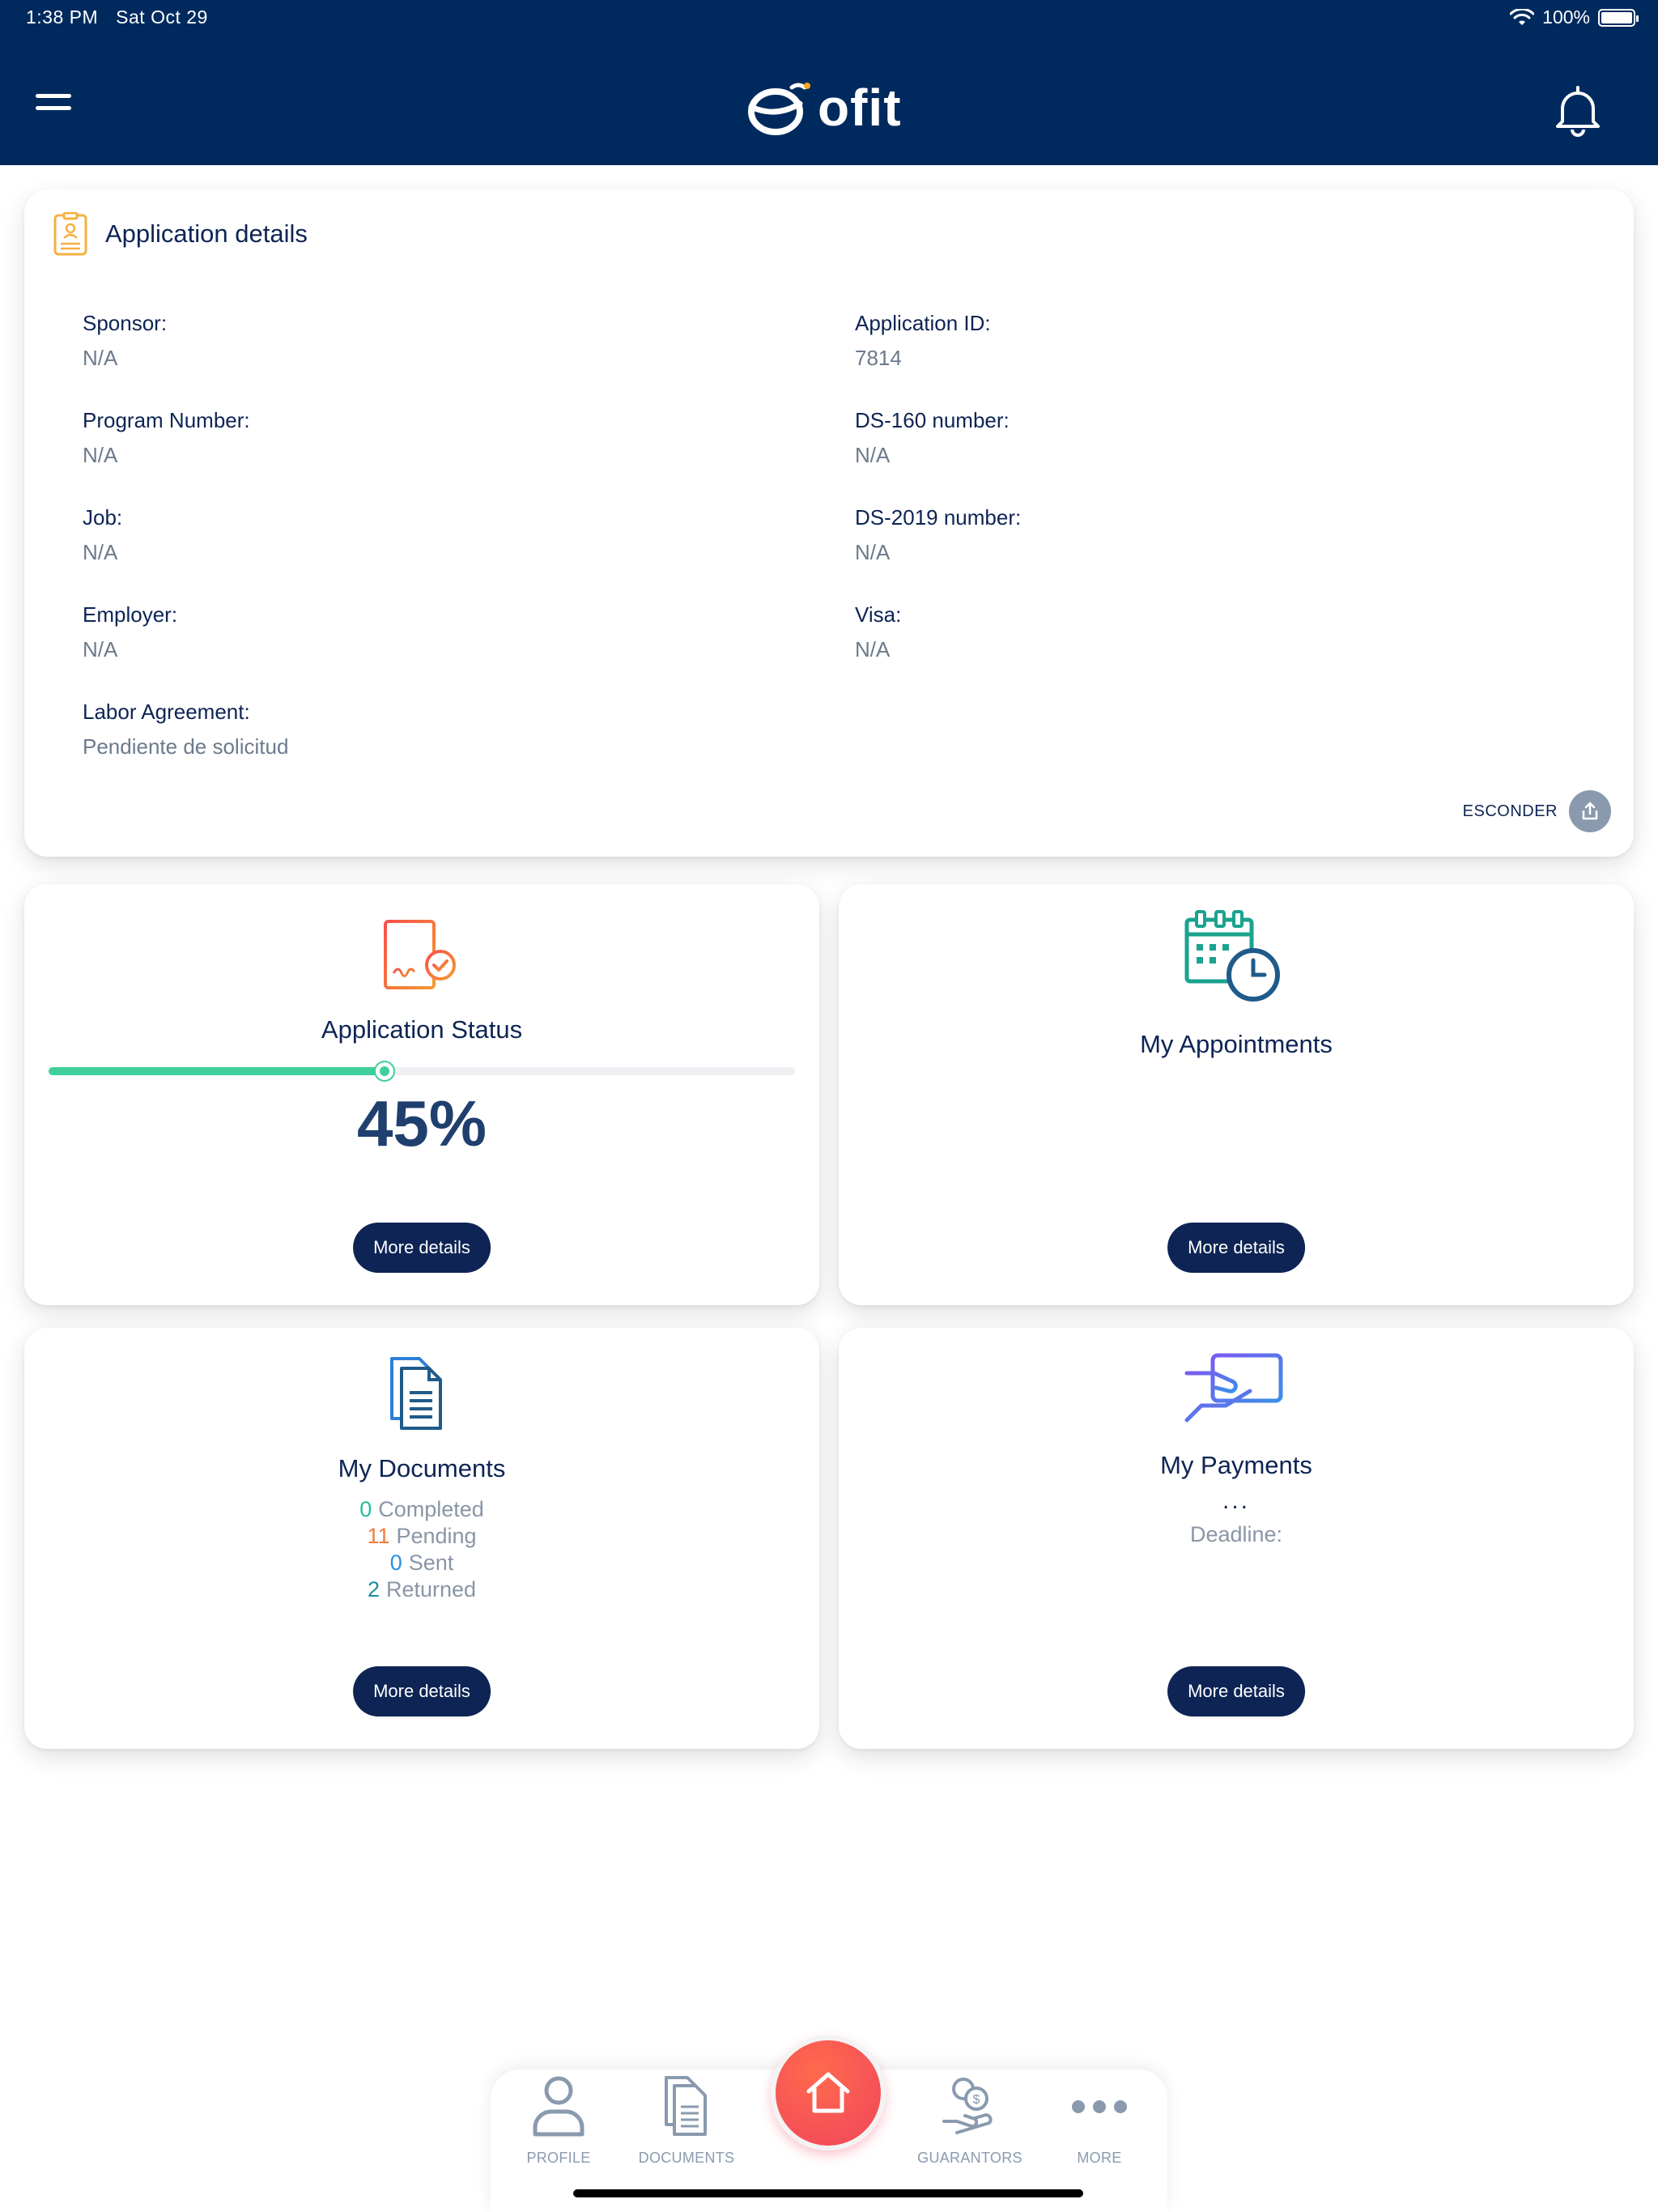 This screenshot has width=1658, height=2212. I want to click on stat-pending: 11 Pending, so click(421, 1537).